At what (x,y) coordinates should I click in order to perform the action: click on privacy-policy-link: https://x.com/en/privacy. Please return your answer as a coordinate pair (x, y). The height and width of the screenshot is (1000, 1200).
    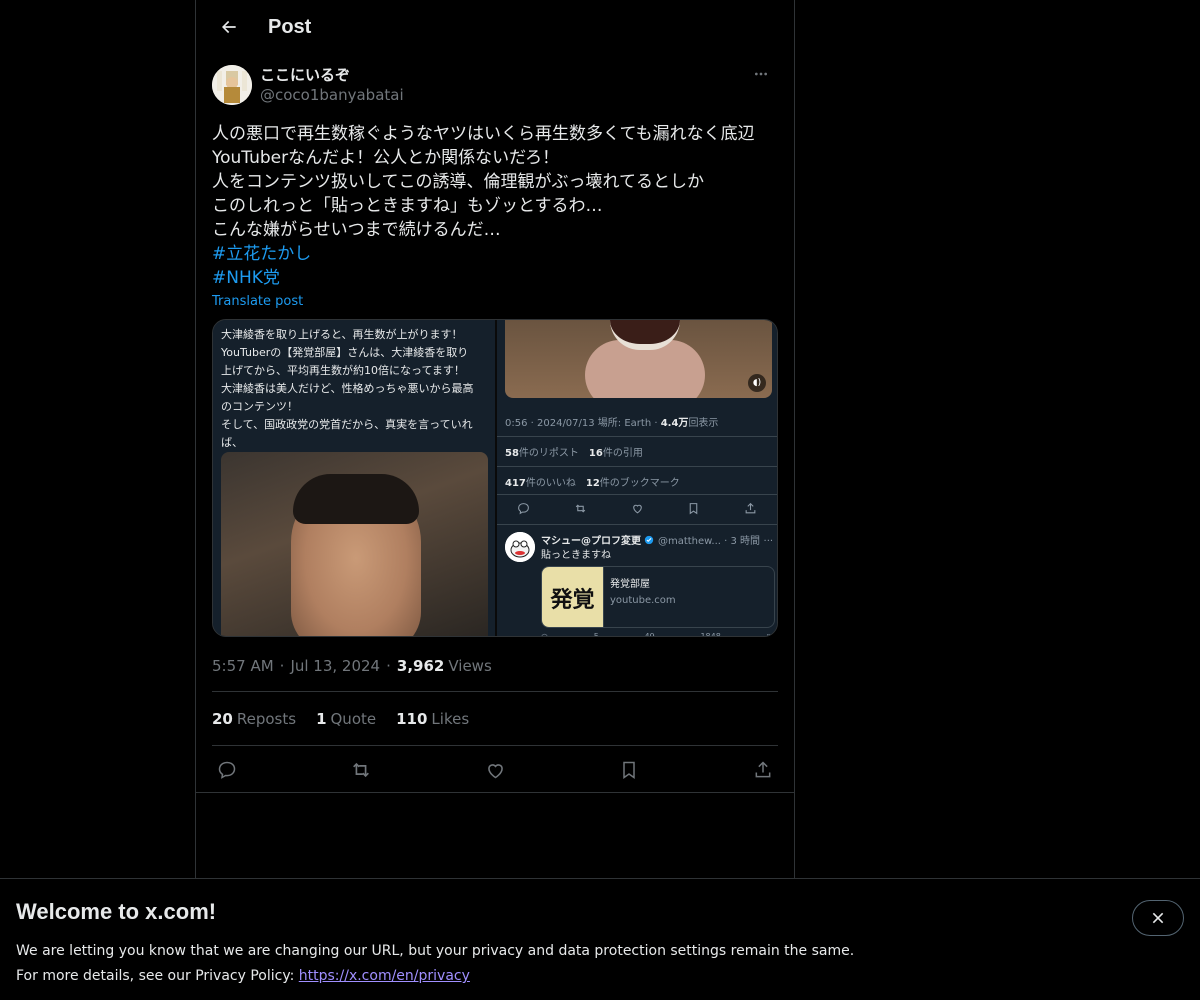
    Looking at the image, I should click on (384, 976).